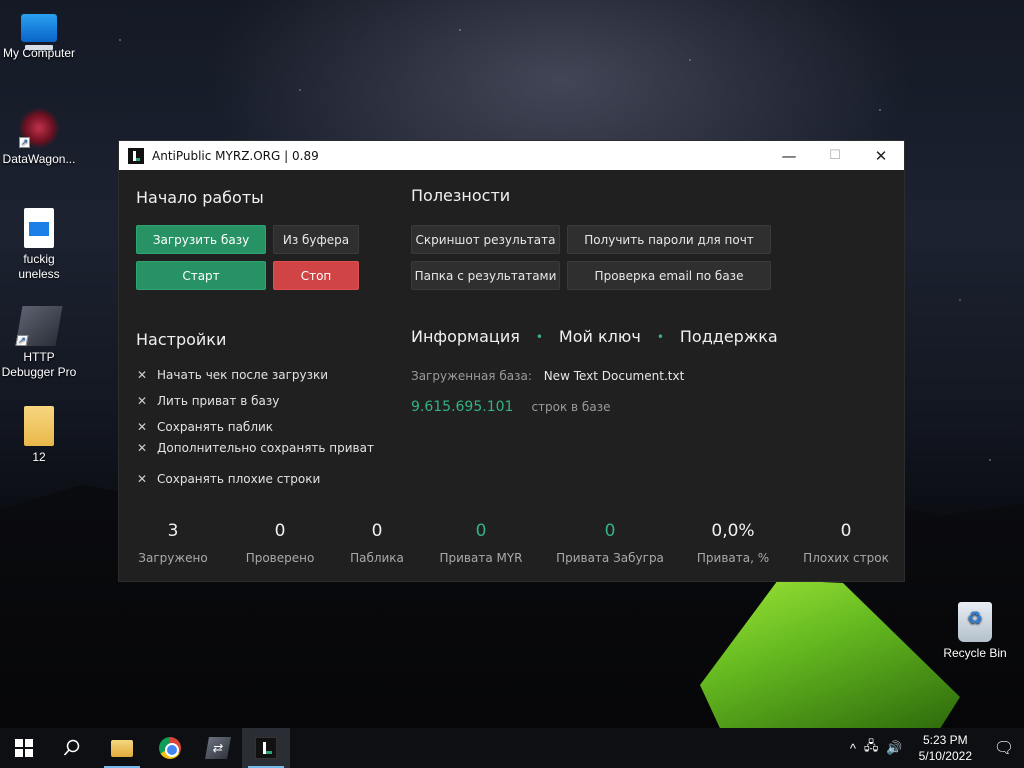 This screenshot has width=1024, height=768. I want to click on taskbar-file-explorer, so click(122, 748).